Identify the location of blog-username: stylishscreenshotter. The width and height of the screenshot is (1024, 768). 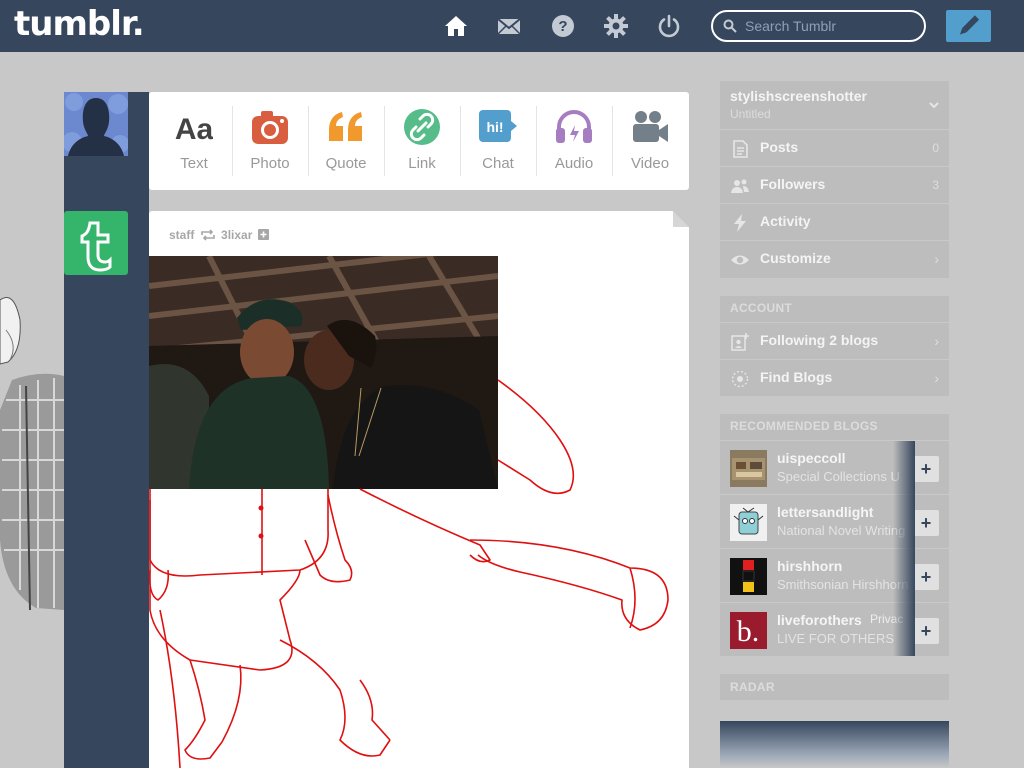
(798, 96).